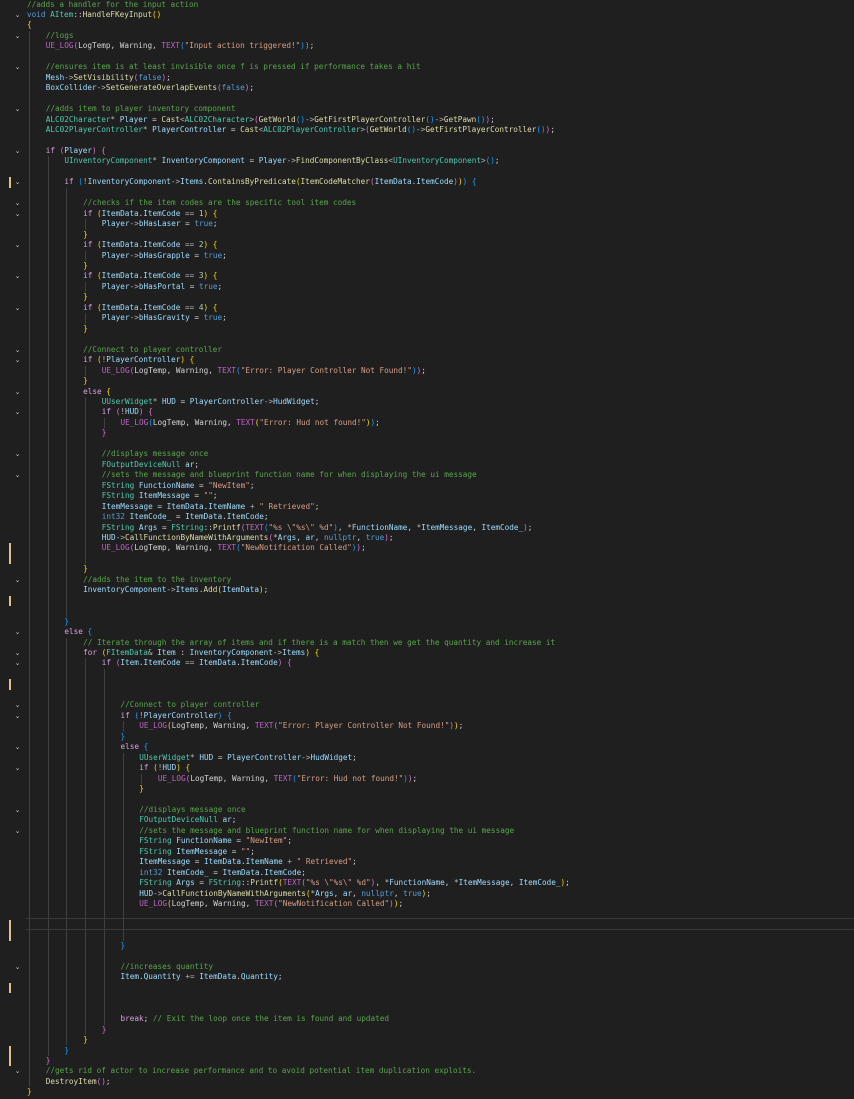 The height and width of the screenshot is (1099, 854). Describe the element at coordinates (427, 977) in the screenshot. I see `code-line: Item.Quantity += ItemData.Quantity;` at that location.